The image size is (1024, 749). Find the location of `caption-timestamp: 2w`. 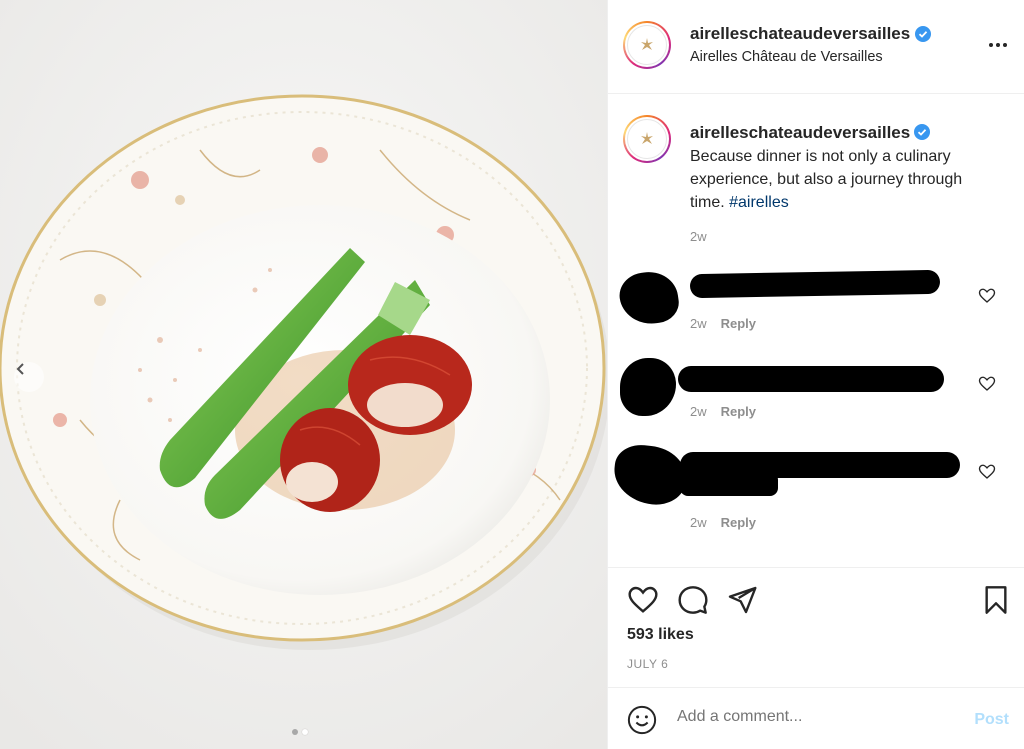

caption-timestamp: 2w is located at coordinates (698, 236).